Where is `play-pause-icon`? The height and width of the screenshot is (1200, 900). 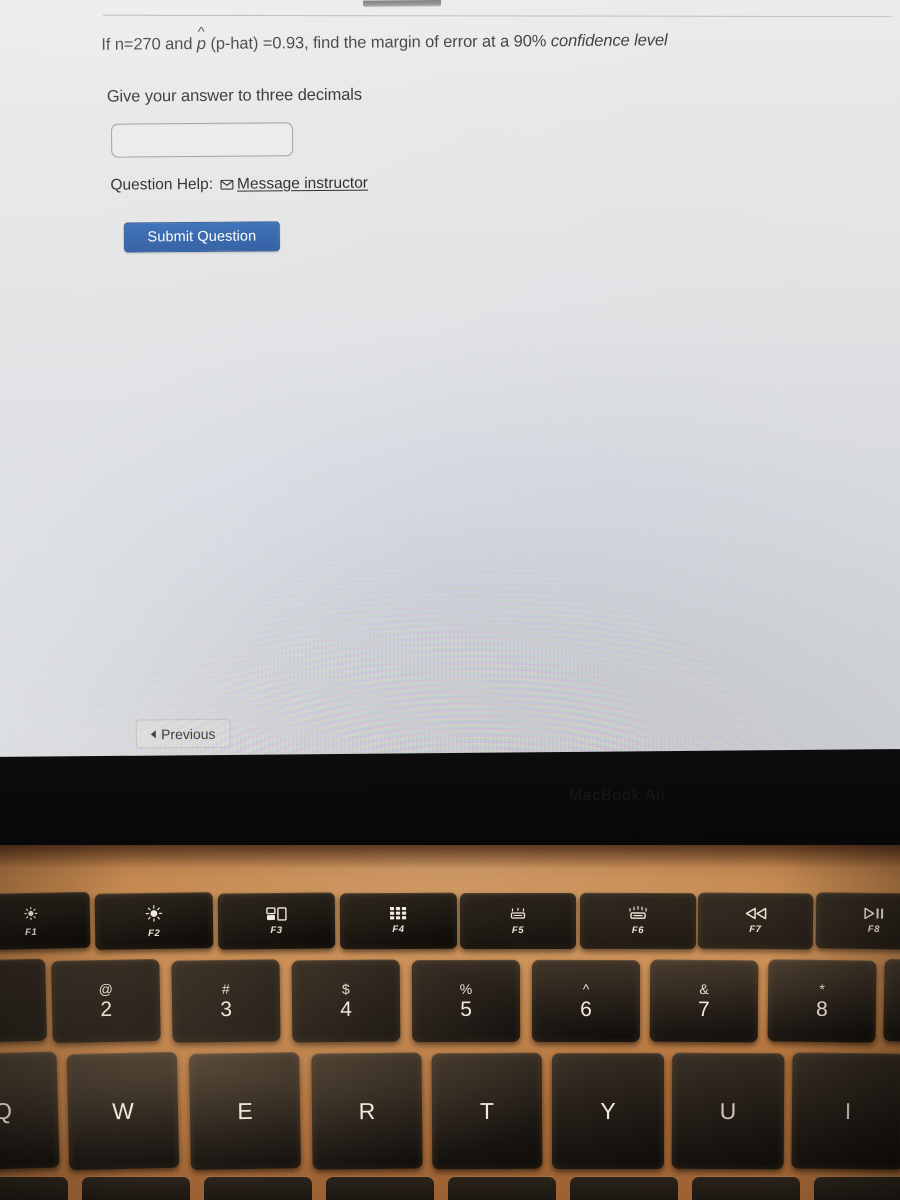 play-pause-icon is located at coordinates (874, 913).